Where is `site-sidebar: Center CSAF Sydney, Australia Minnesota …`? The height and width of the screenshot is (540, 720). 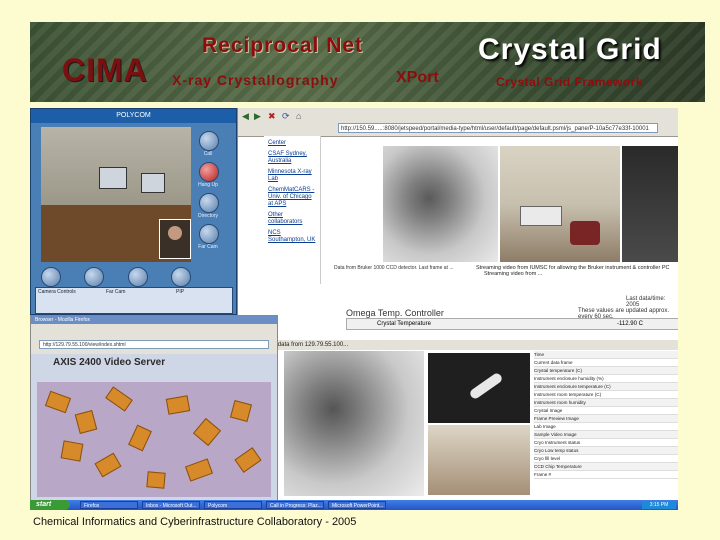
site-sidebar: Center CSAF Sydney, Australia Minnesota … is located at coordinates (292, 210).